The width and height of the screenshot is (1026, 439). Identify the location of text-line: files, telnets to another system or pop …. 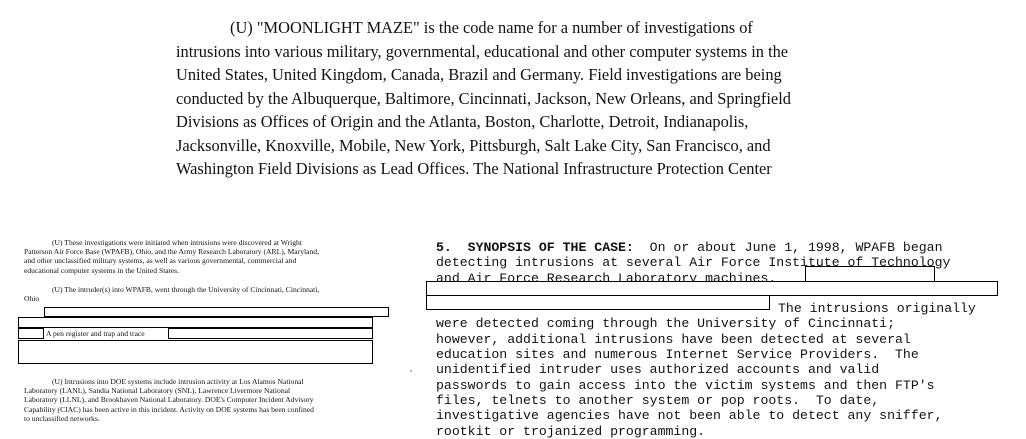
(658, 400).